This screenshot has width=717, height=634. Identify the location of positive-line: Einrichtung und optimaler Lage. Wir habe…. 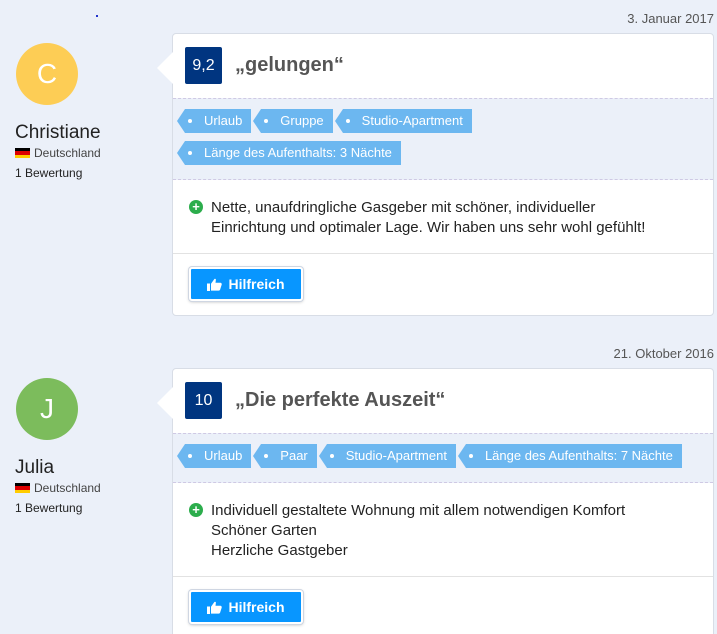
(428, 227).